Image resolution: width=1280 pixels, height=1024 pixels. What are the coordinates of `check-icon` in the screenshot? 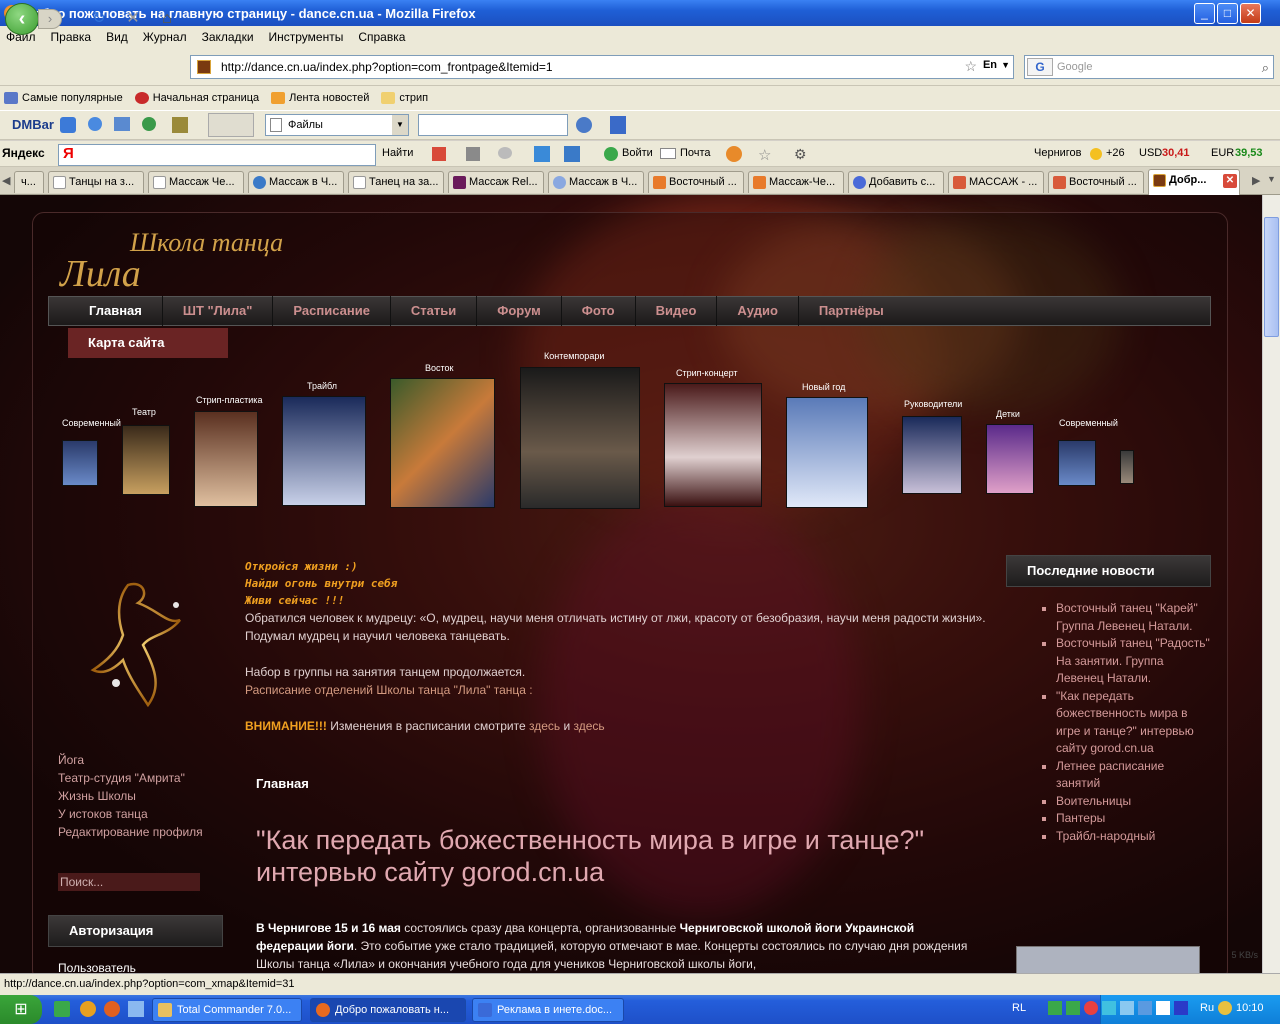 It's located at (542, 154).